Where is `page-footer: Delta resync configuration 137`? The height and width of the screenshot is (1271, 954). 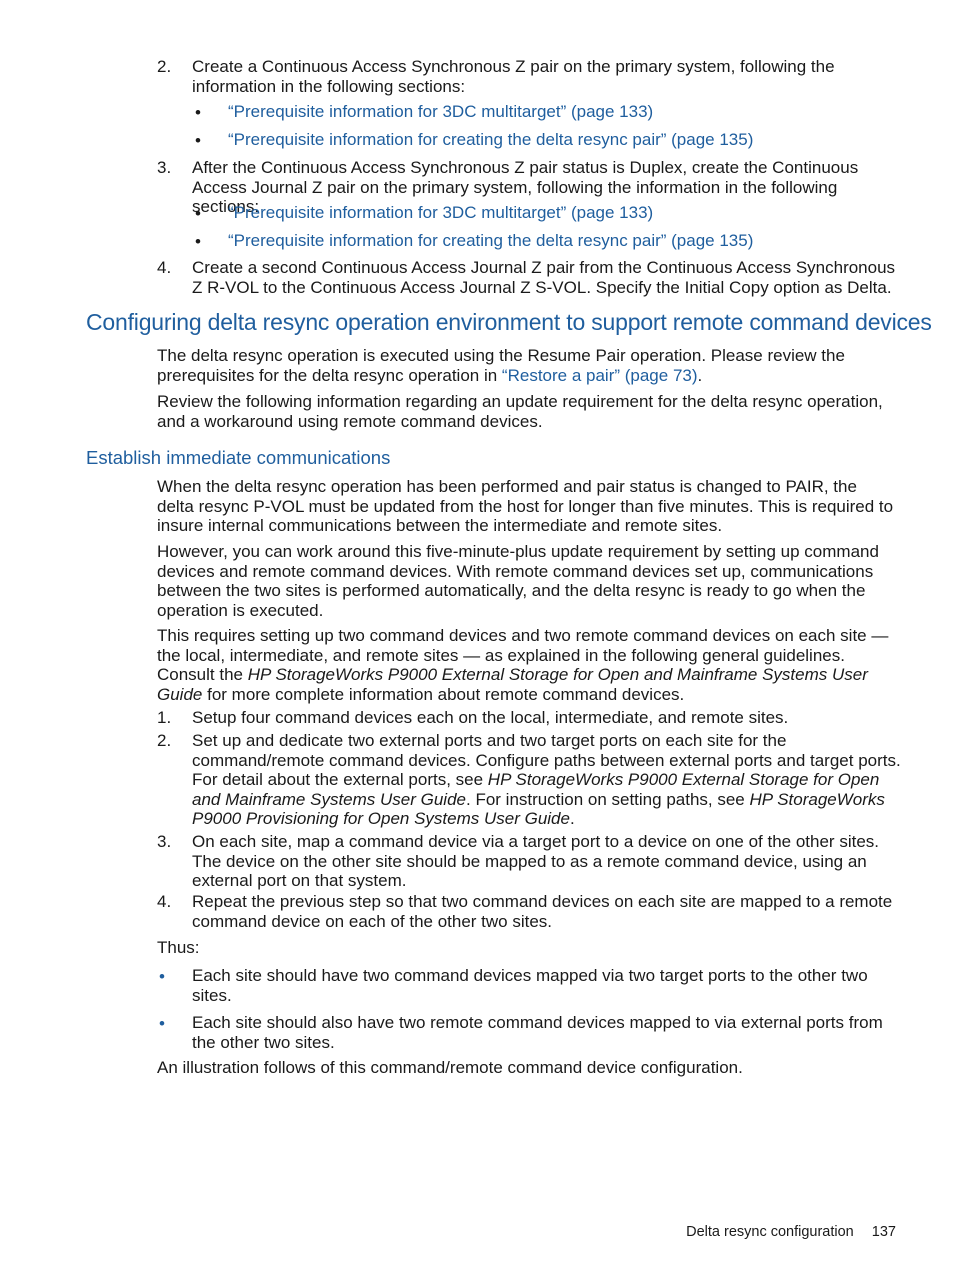 page-footer: Delta resync configuration 137 is located at coordinates (791, 1233).